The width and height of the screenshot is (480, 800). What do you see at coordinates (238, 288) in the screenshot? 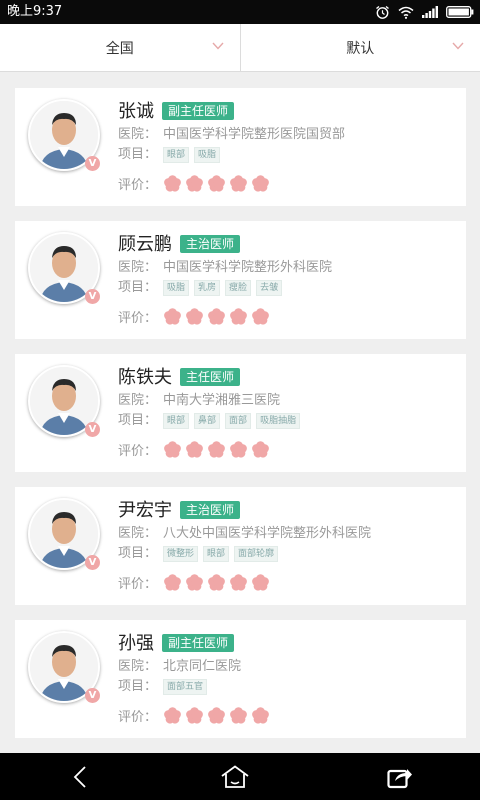
I see `project-tag: 瘦脸` at bounding box center [238, 288].